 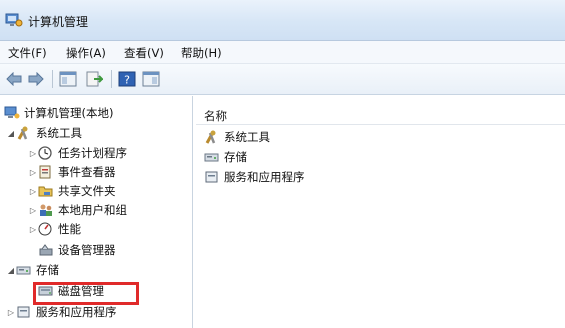 I want to click on tree-item-shared-folders: ▷ 共享文件夹, so click(x=72, y=191).